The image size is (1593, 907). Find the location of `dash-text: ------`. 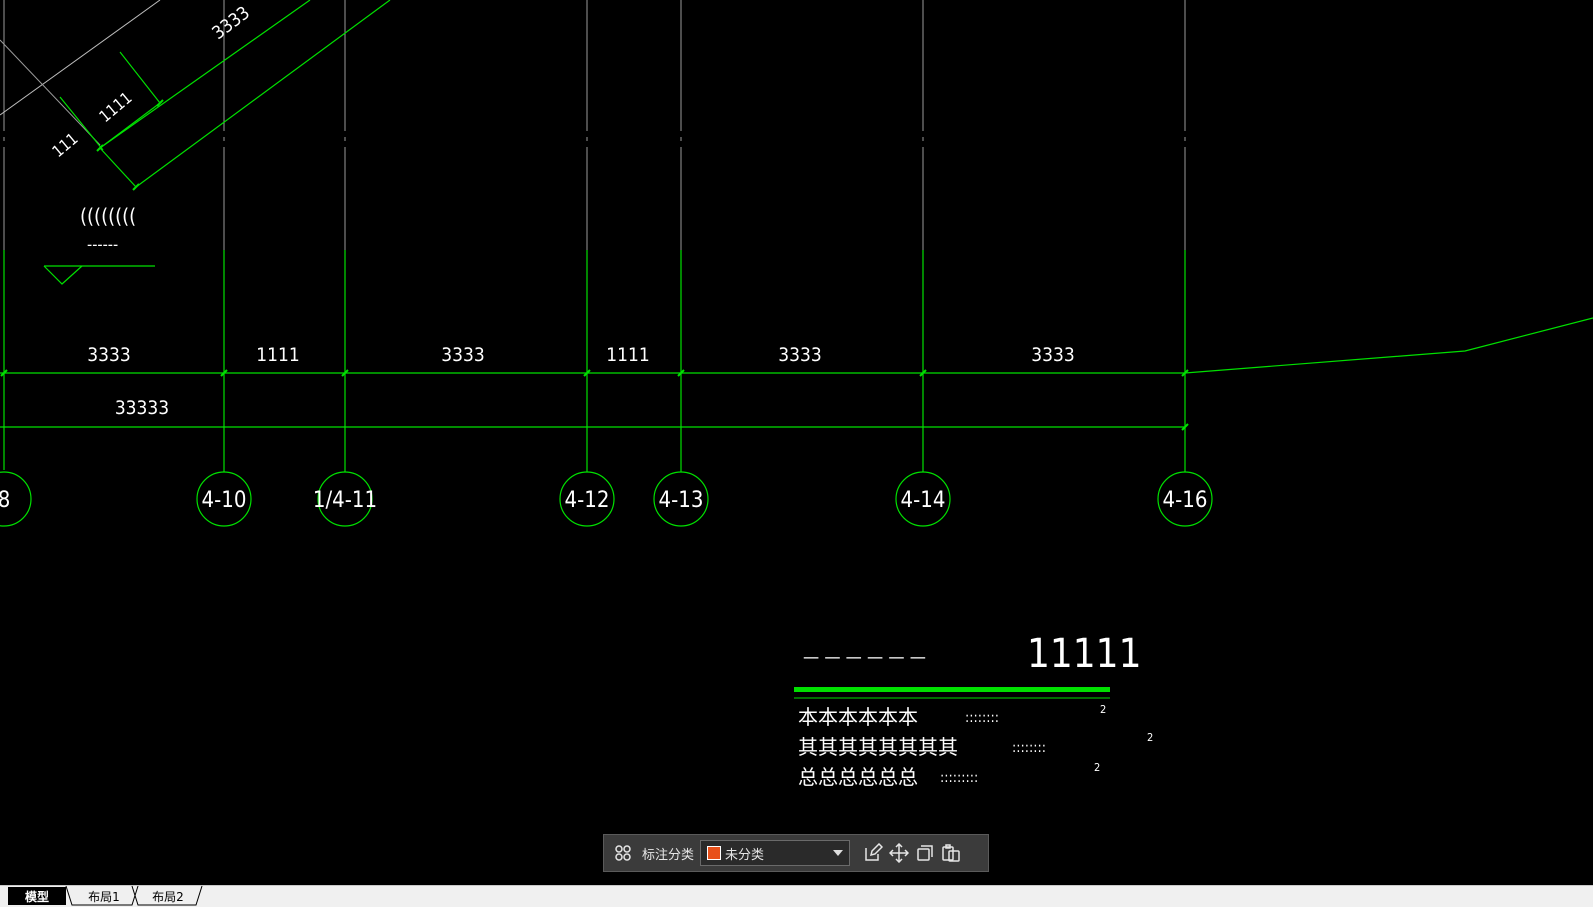

dash-text: ------ is located at coordinates (102, 244).